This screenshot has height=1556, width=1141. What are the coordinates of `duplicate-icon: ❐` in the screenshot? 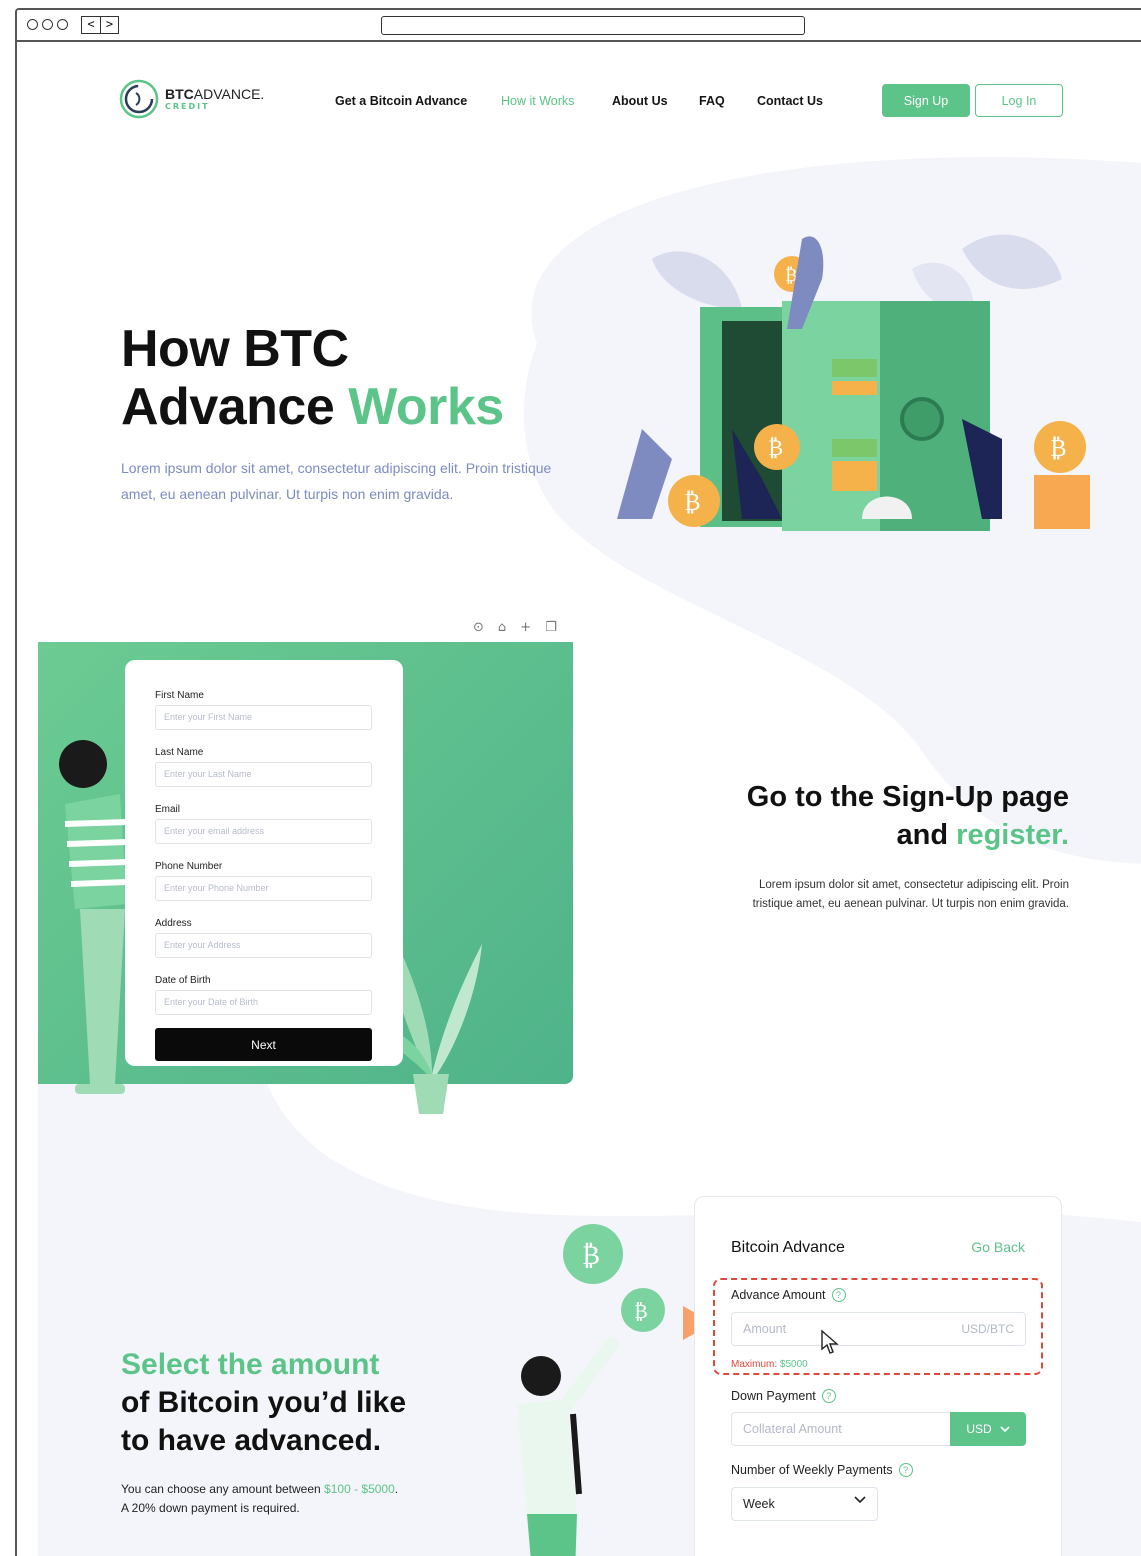 It's located at (551, 627).